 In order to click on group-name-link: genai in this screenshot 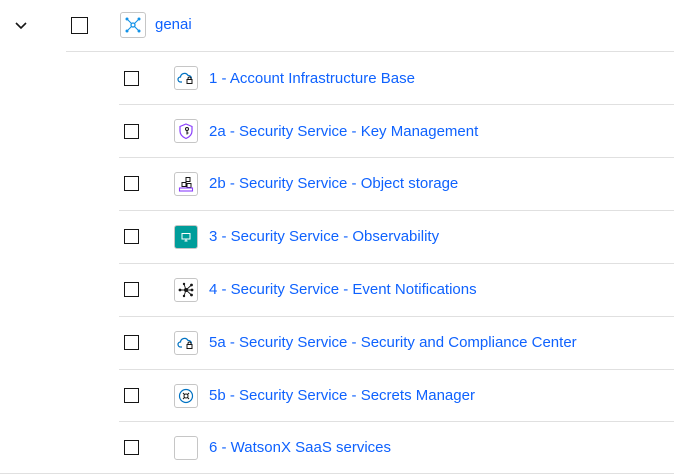, I will do `click(173, 25)`.